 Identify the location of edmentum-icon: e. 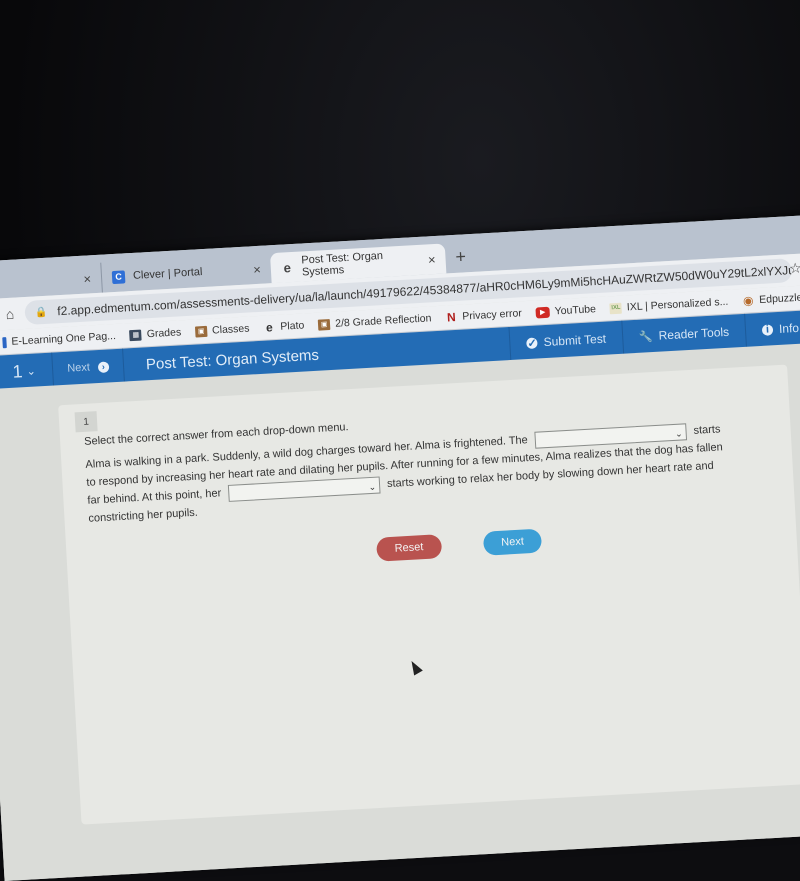
(287, 267).